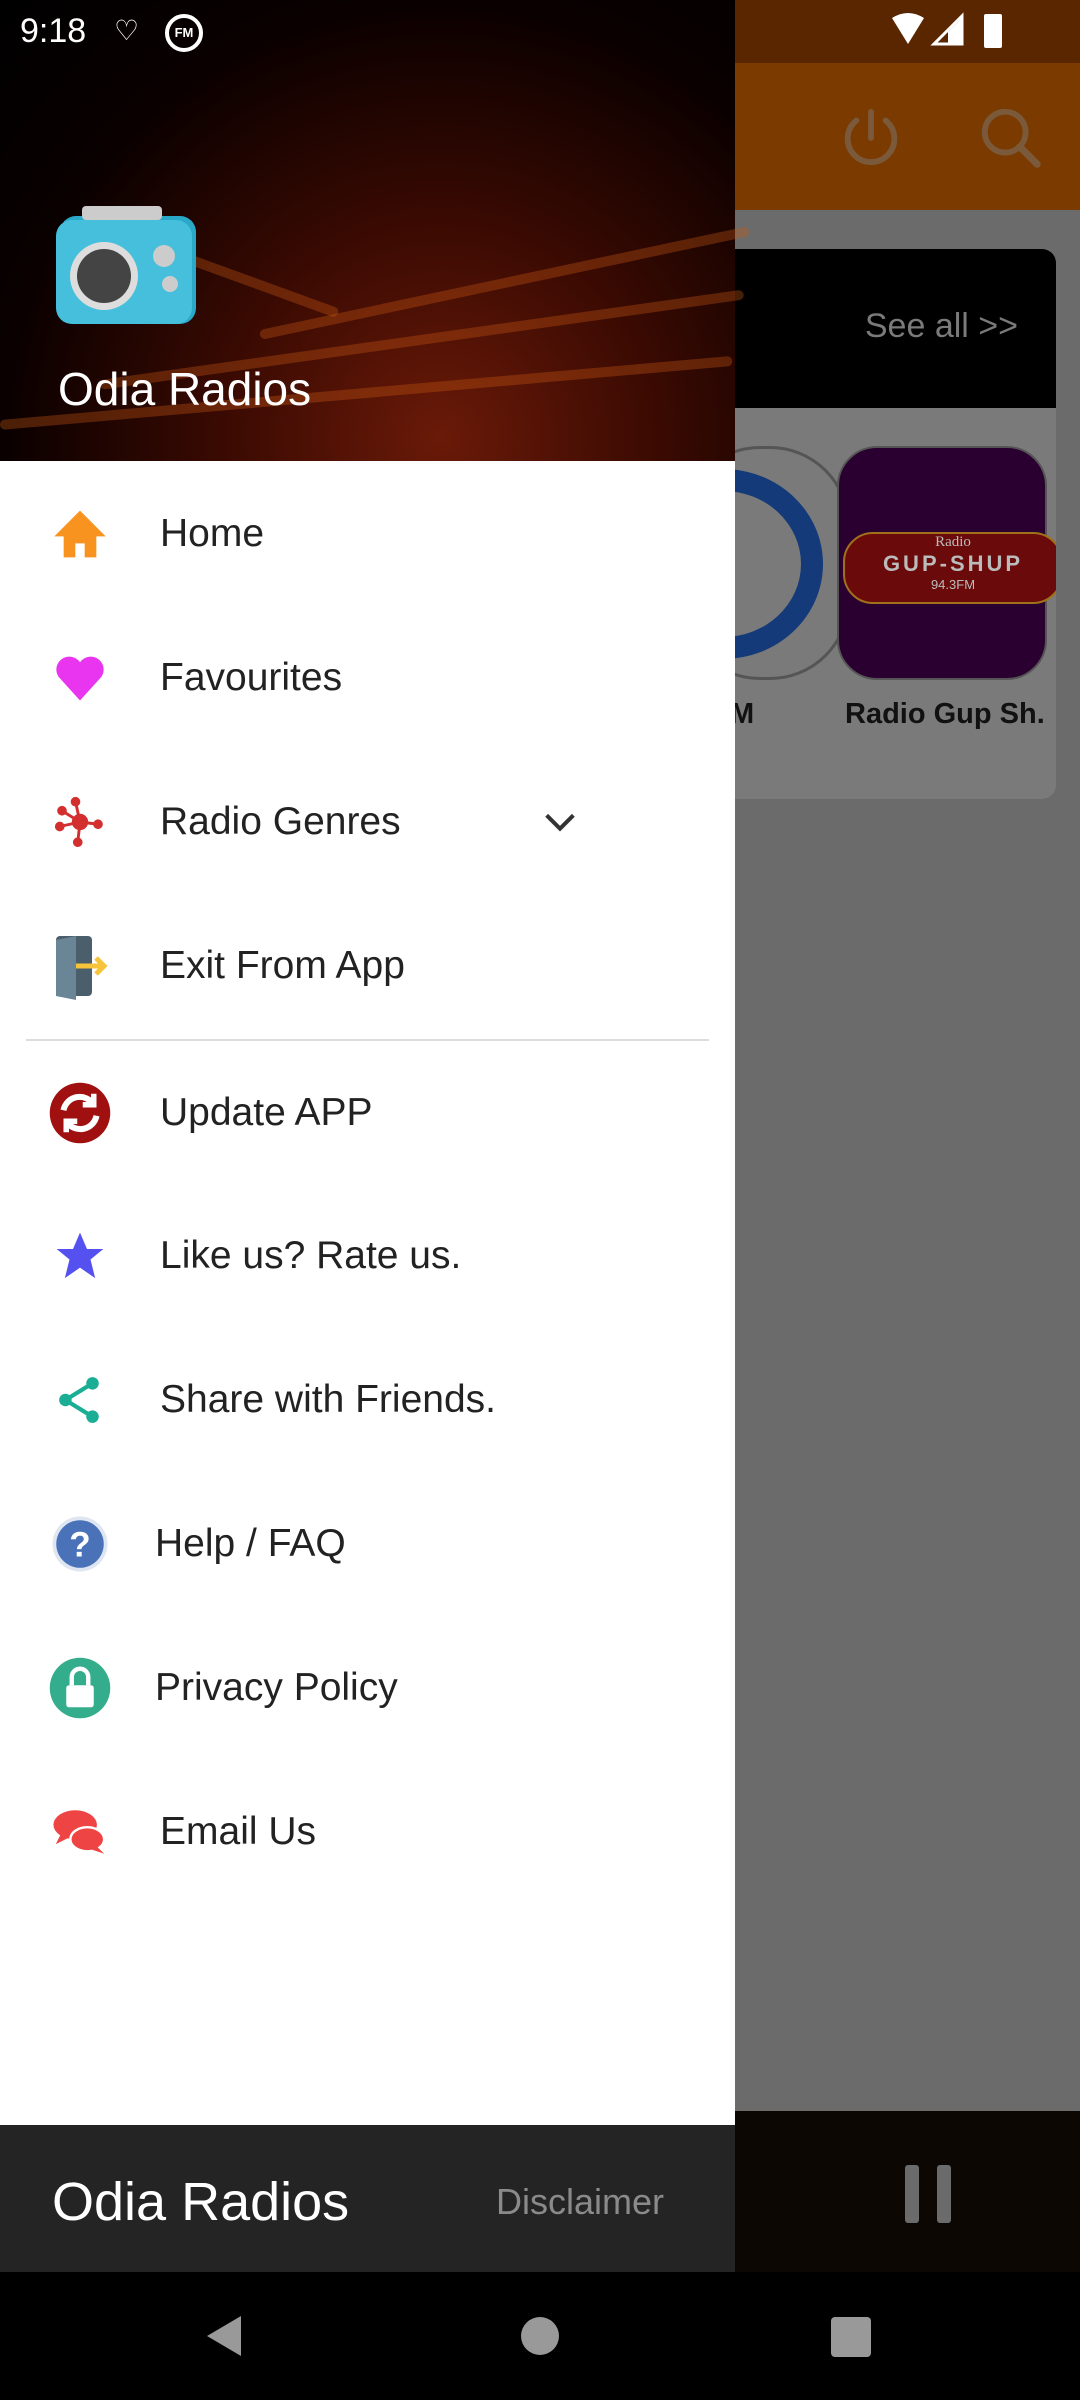 This screenshot has width=1080, height=2400. Describe the element at coordinates (212, 533) in the screenshot. I see `menu-label: Home` at that location.